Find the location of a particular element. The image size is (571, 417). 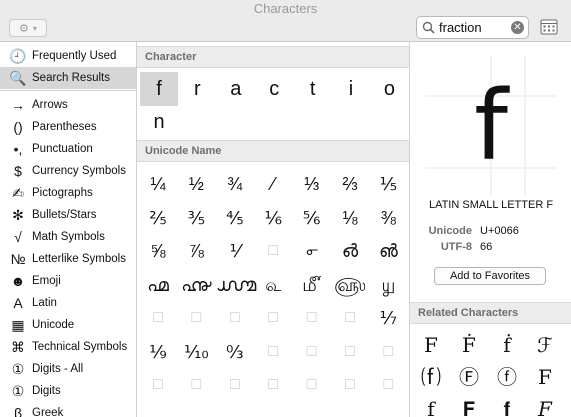

sidebar-item-digits-all: ① Digits - All is located at coordinates (68, 369).